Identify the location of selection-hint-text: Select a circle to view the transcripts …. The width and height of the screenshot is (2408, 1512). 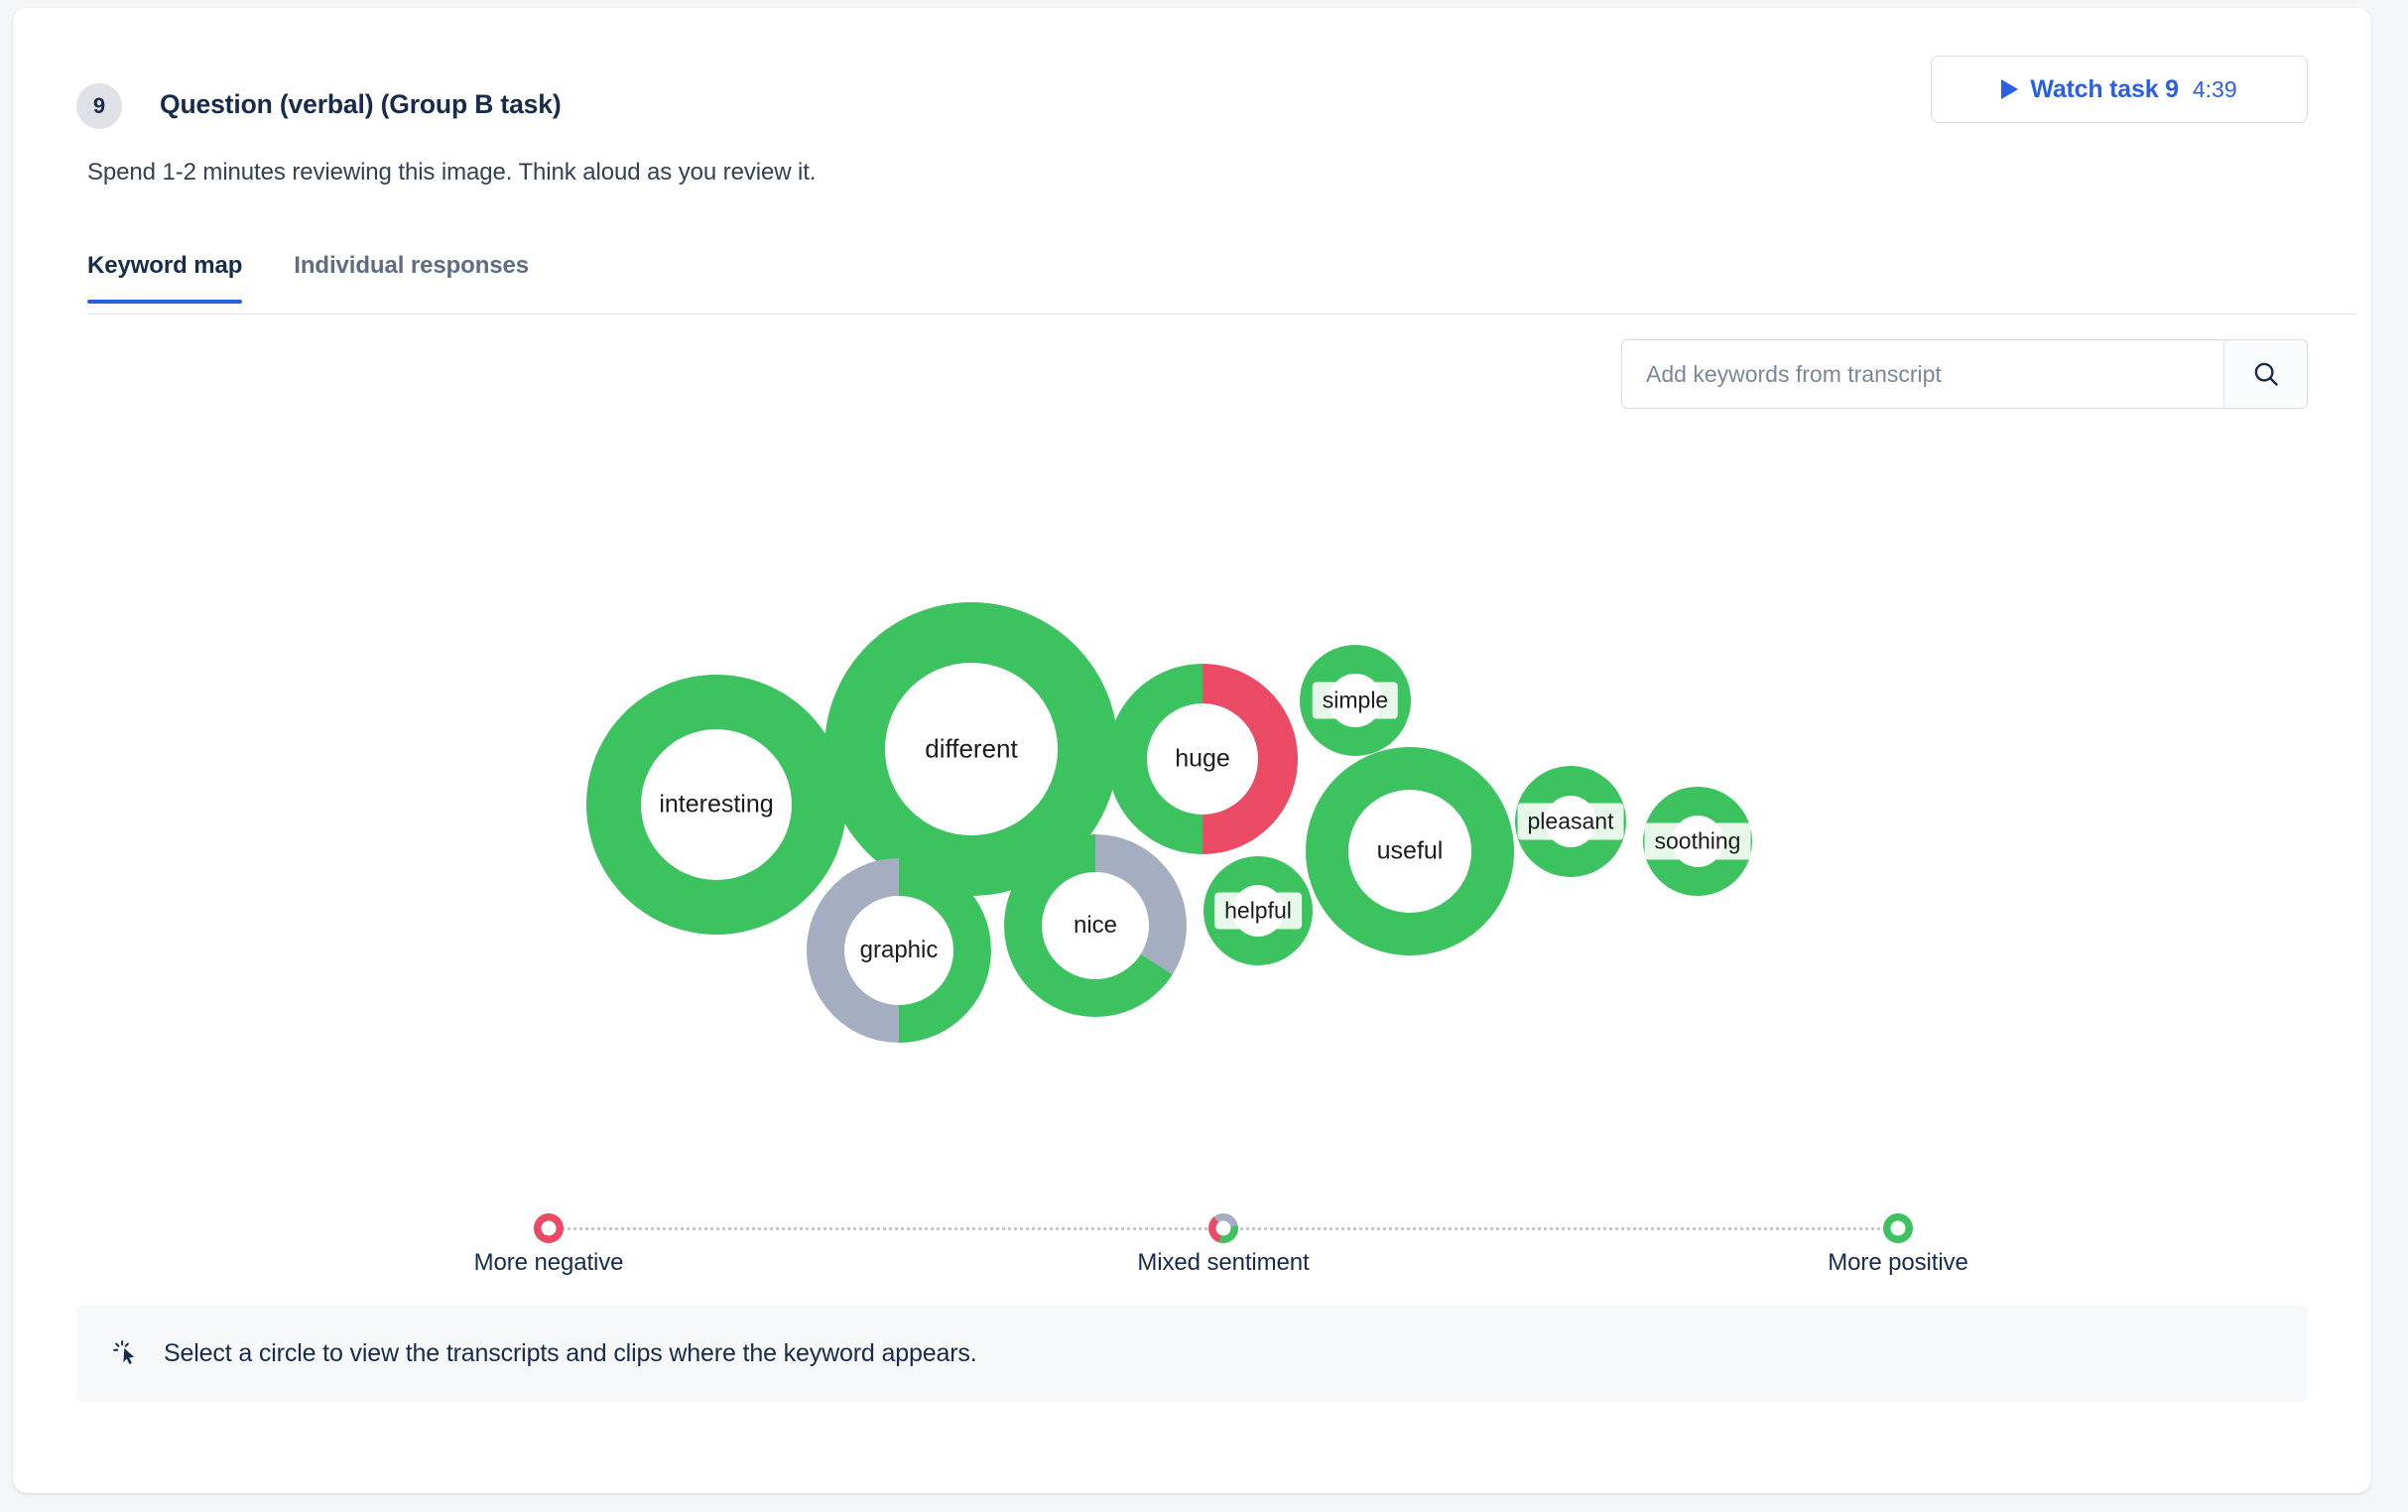
(570, 1353).